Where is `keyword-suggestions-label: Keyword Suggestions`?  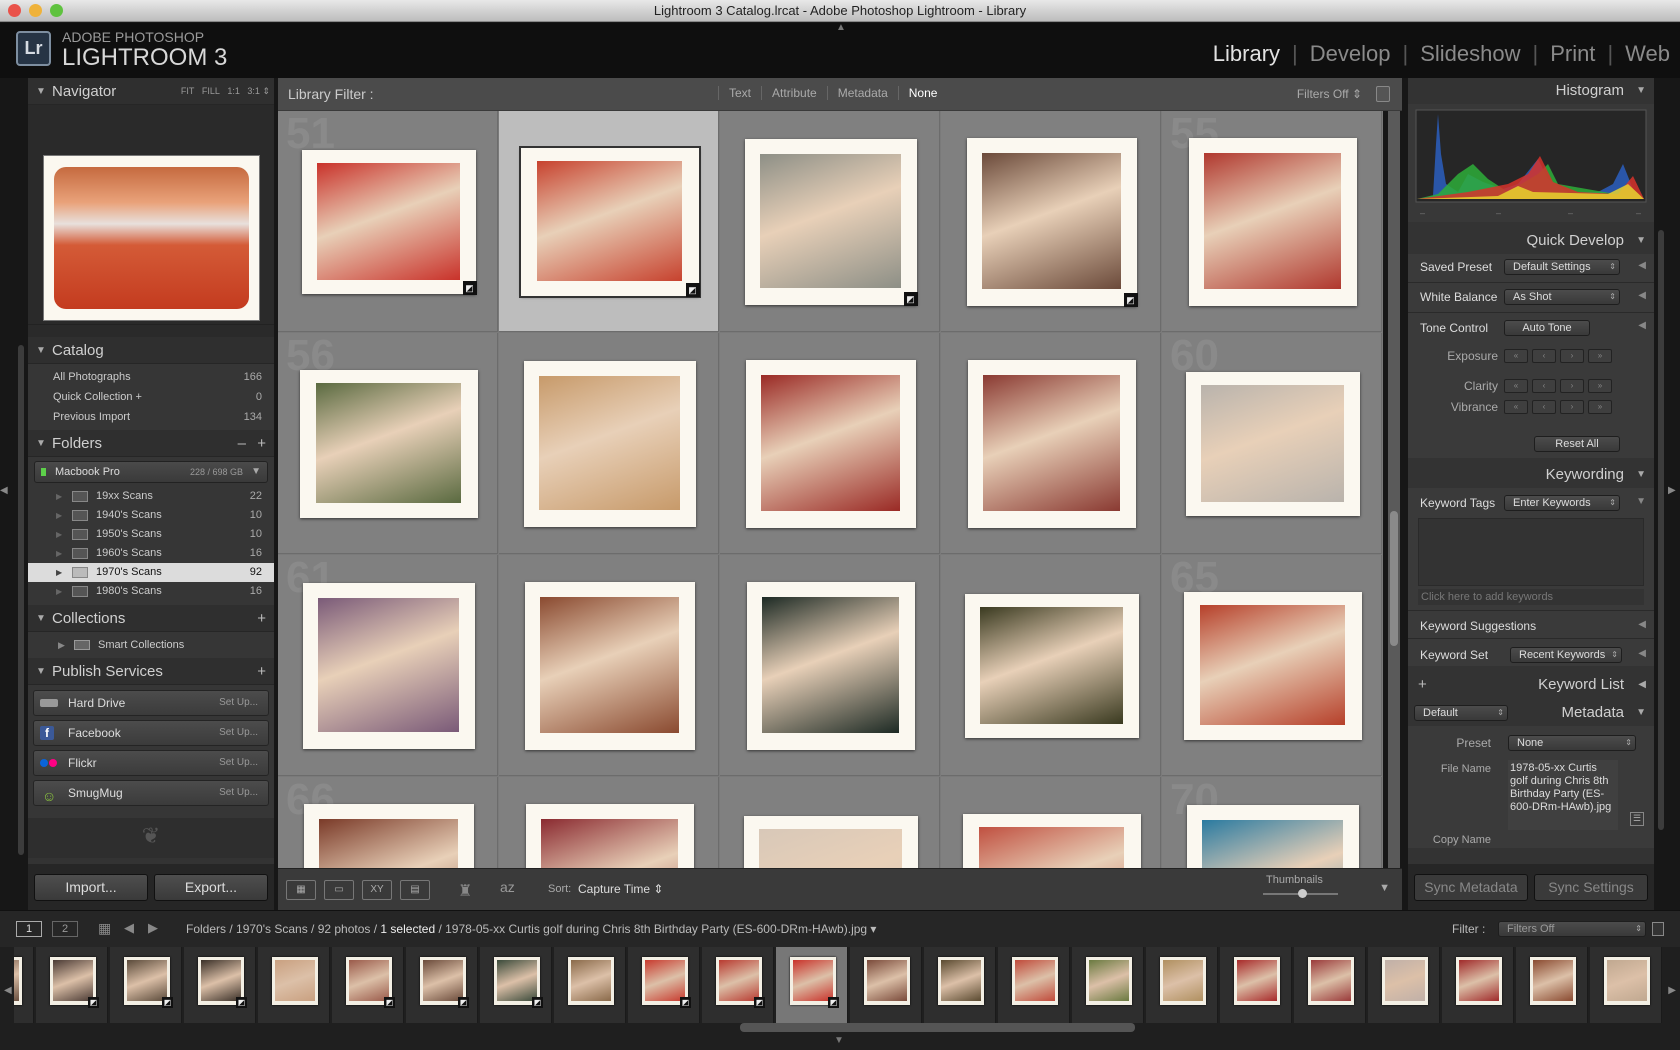 keyword-suggestions-label: Keyword Suggestions is located at coordinates (1478, 626).